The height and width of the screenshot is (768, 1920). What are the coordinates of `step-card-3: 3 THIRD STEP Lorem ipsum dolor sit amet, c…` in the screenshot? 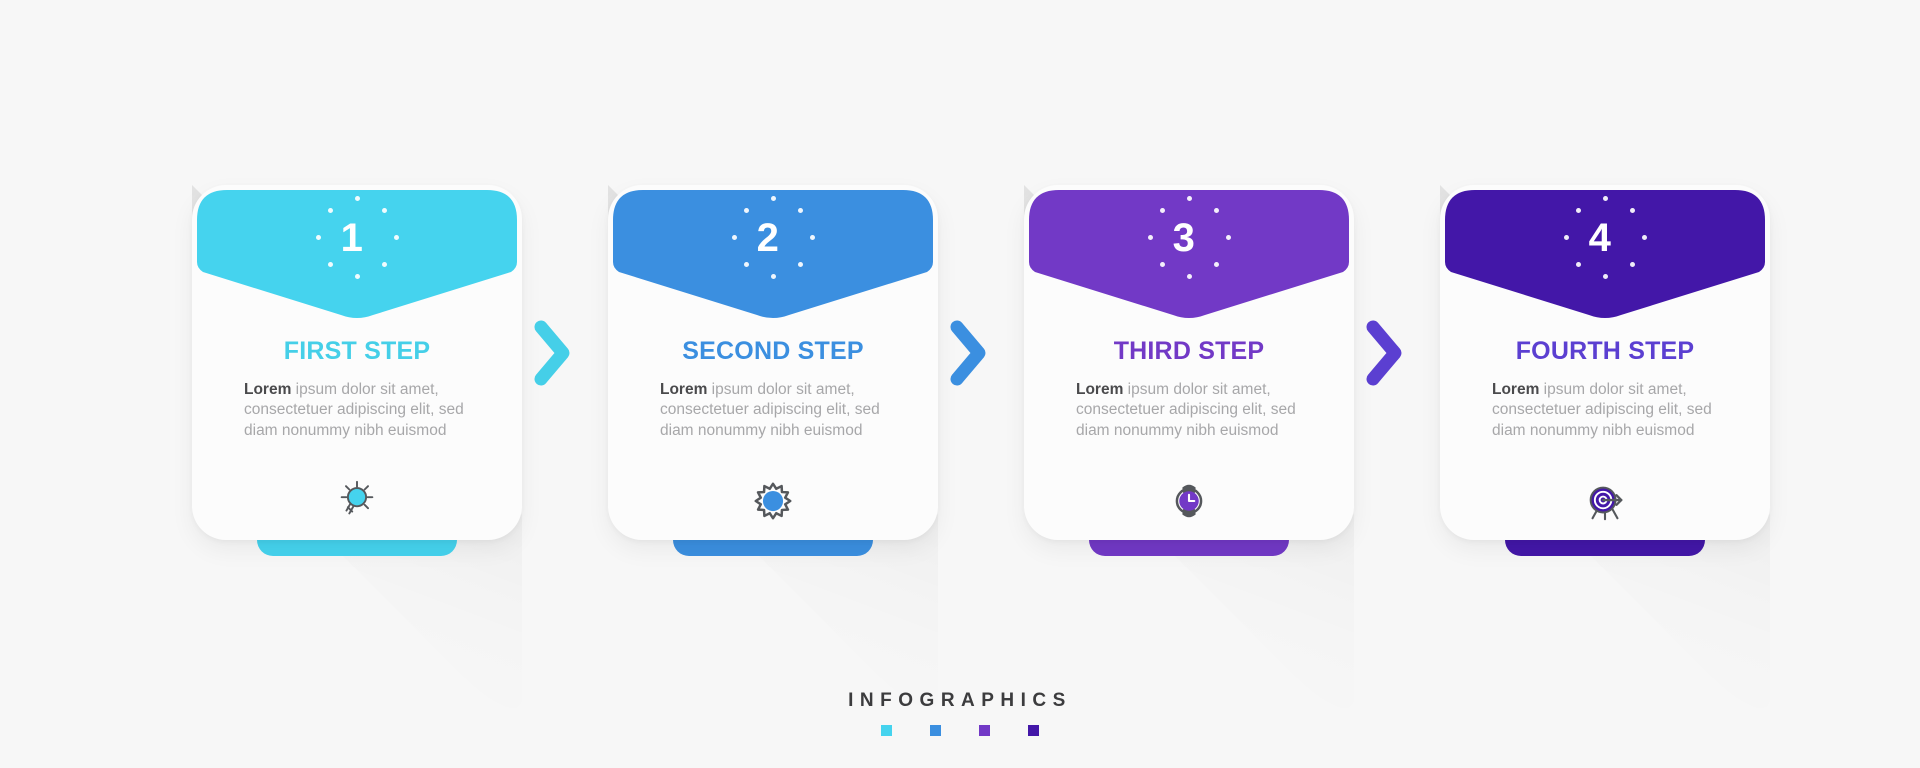 It's located at (1189, 362).